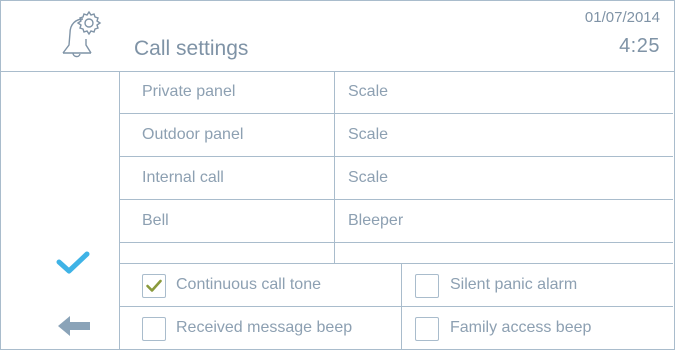 Image resolution: width=675 pixels, height=350 pixels. What do you see at coordinates (514, 284) in the screenshot?
I see `silent-panic-alarm-label: Silent panic alarm` at bounding box center [514, 284].